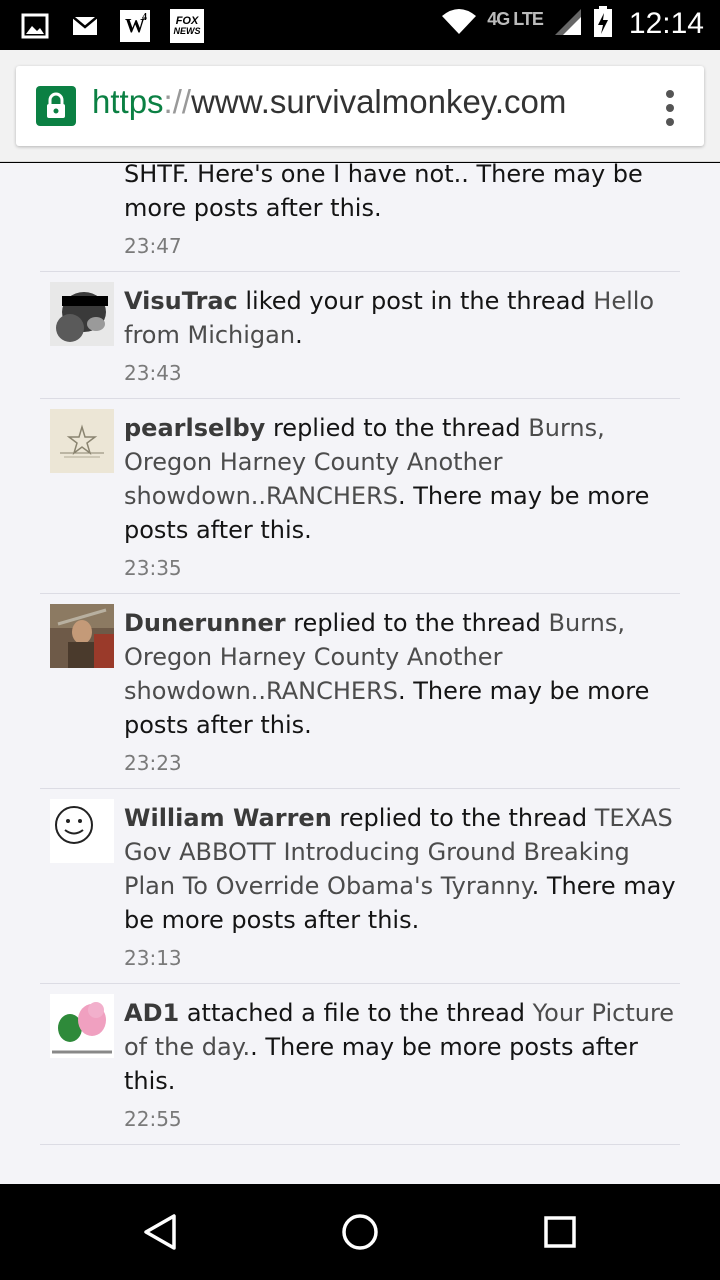 This screenshot has height=1280, width=720. I want to click on username-link: Dunerunner, so click(205, 623).